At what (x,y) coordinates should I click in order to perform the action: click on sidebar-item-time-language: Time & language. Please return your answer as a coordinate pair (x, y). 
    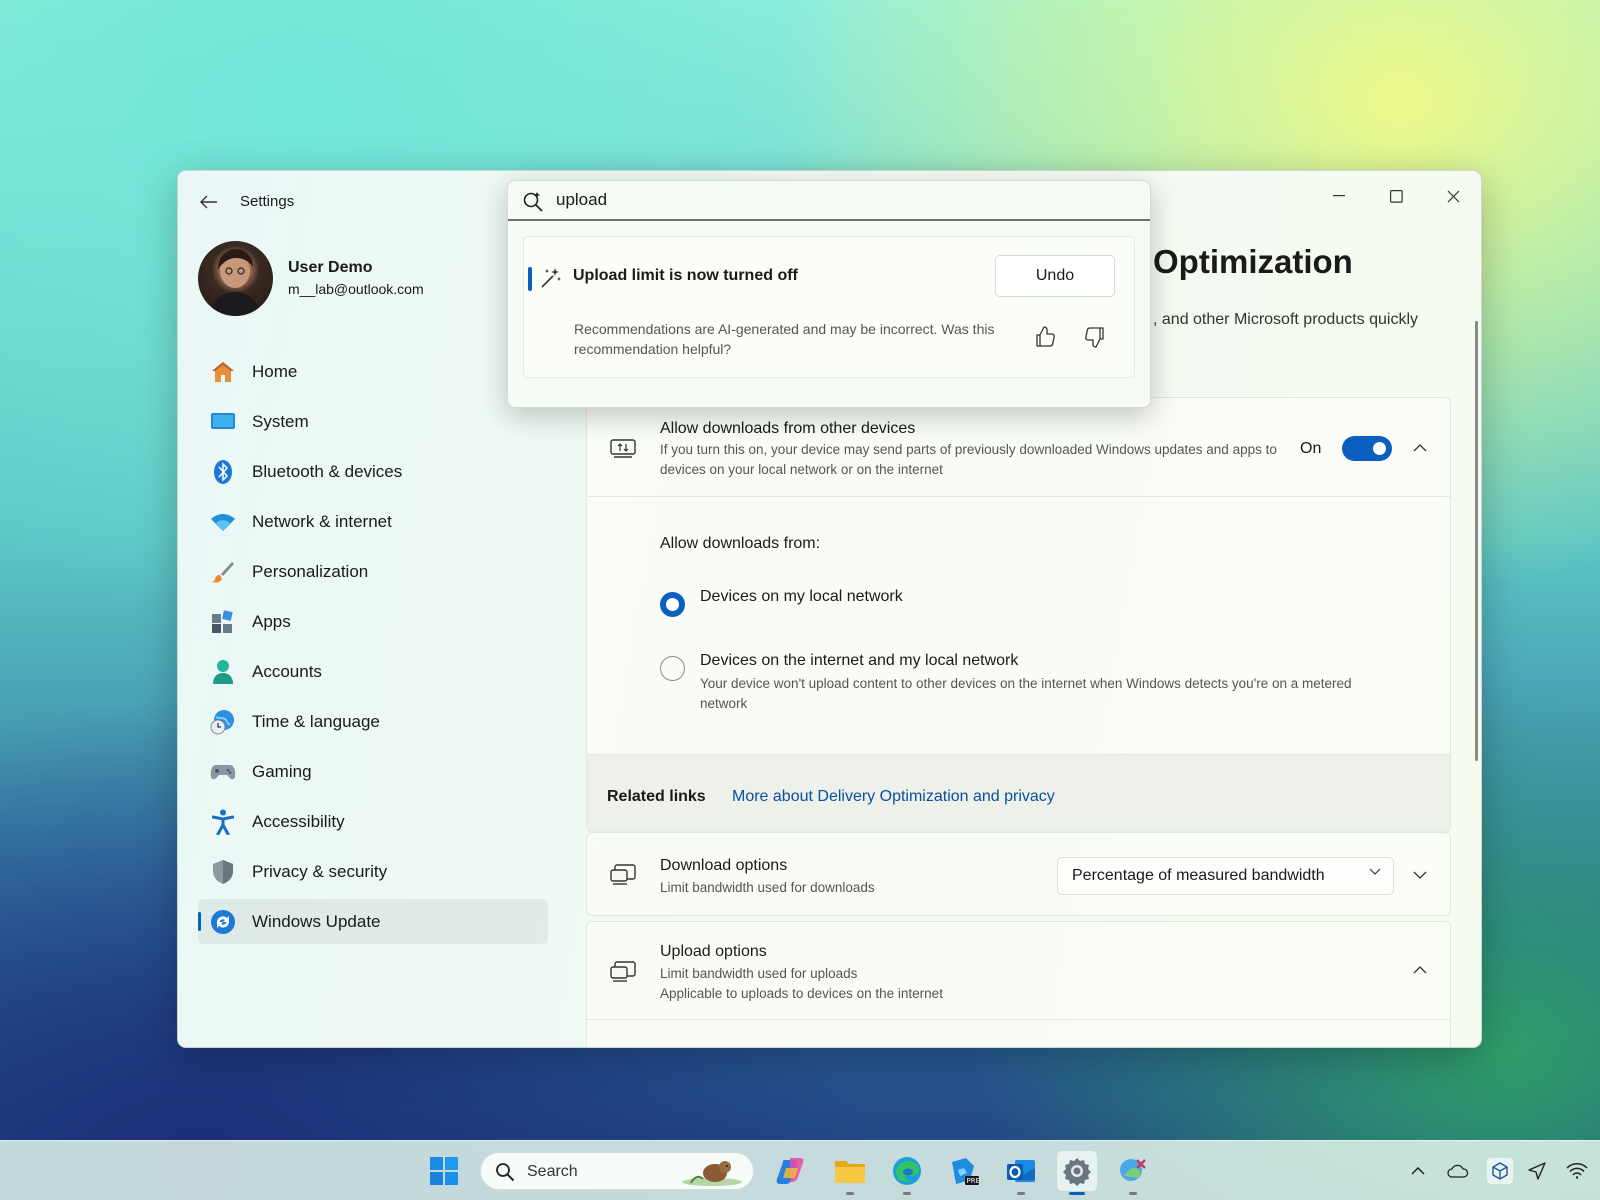
    Looking at the image, I should click on (373, 721).